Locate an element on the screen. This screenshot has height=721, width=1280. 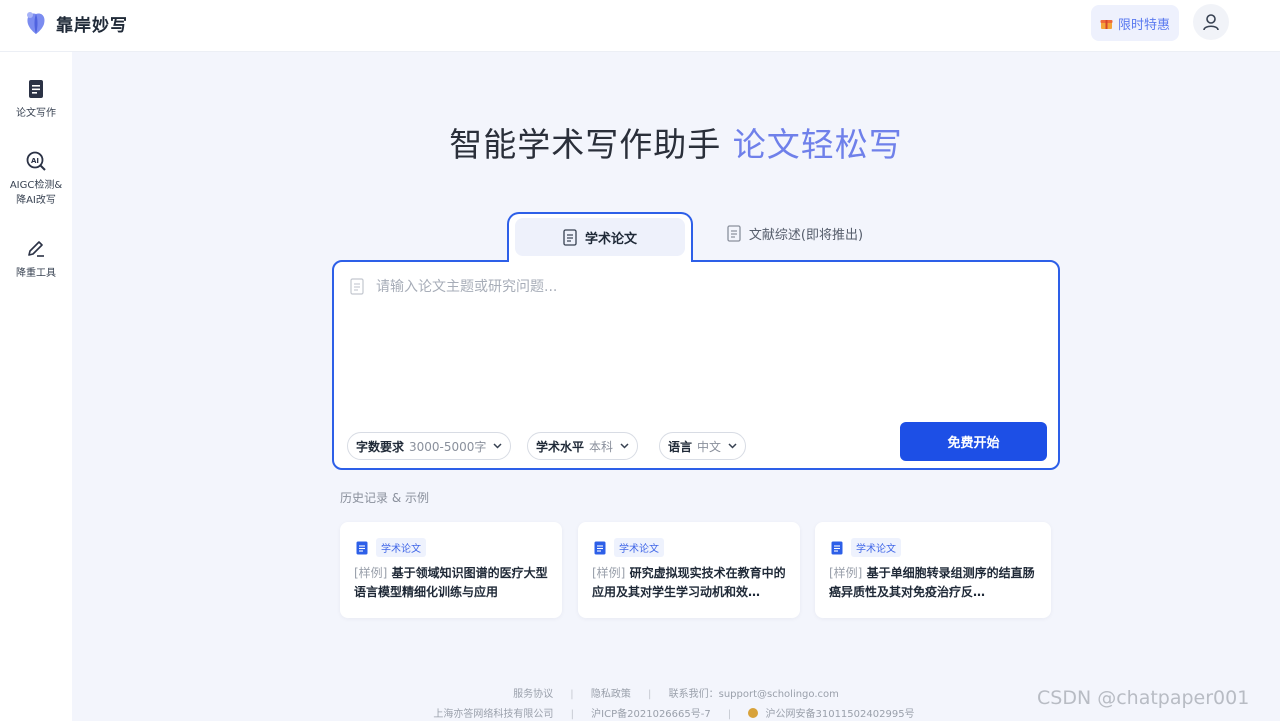
history-card: 学术论文 [样例] 基于领域知识图谱的医疗大型语言模型精细化训练与应用 is located at coordinates (451, 570).